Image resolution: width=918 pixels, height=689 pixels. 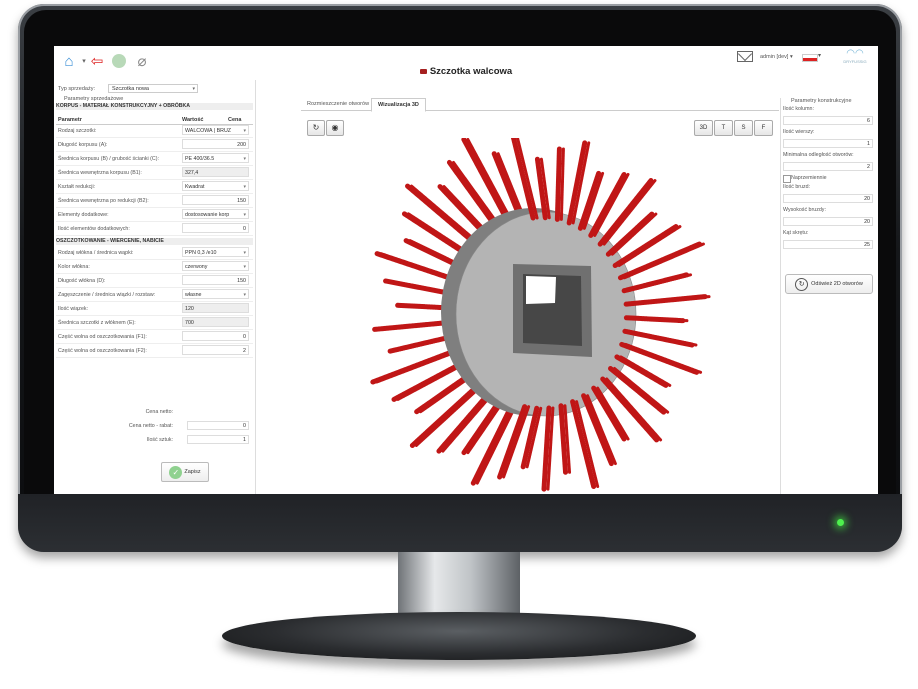 I want to click on price-input: 1, so click(x=218, y=439).